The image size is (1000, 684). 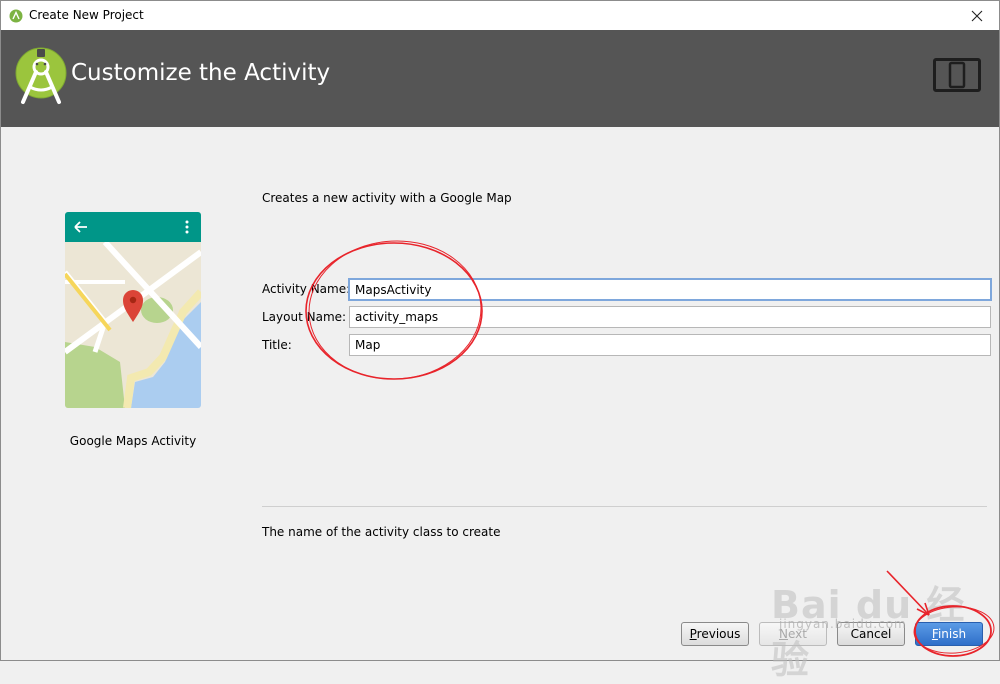 I want to click on baidu-watermark-url: jingyan.baidu.com, so click(x=843, y=624).